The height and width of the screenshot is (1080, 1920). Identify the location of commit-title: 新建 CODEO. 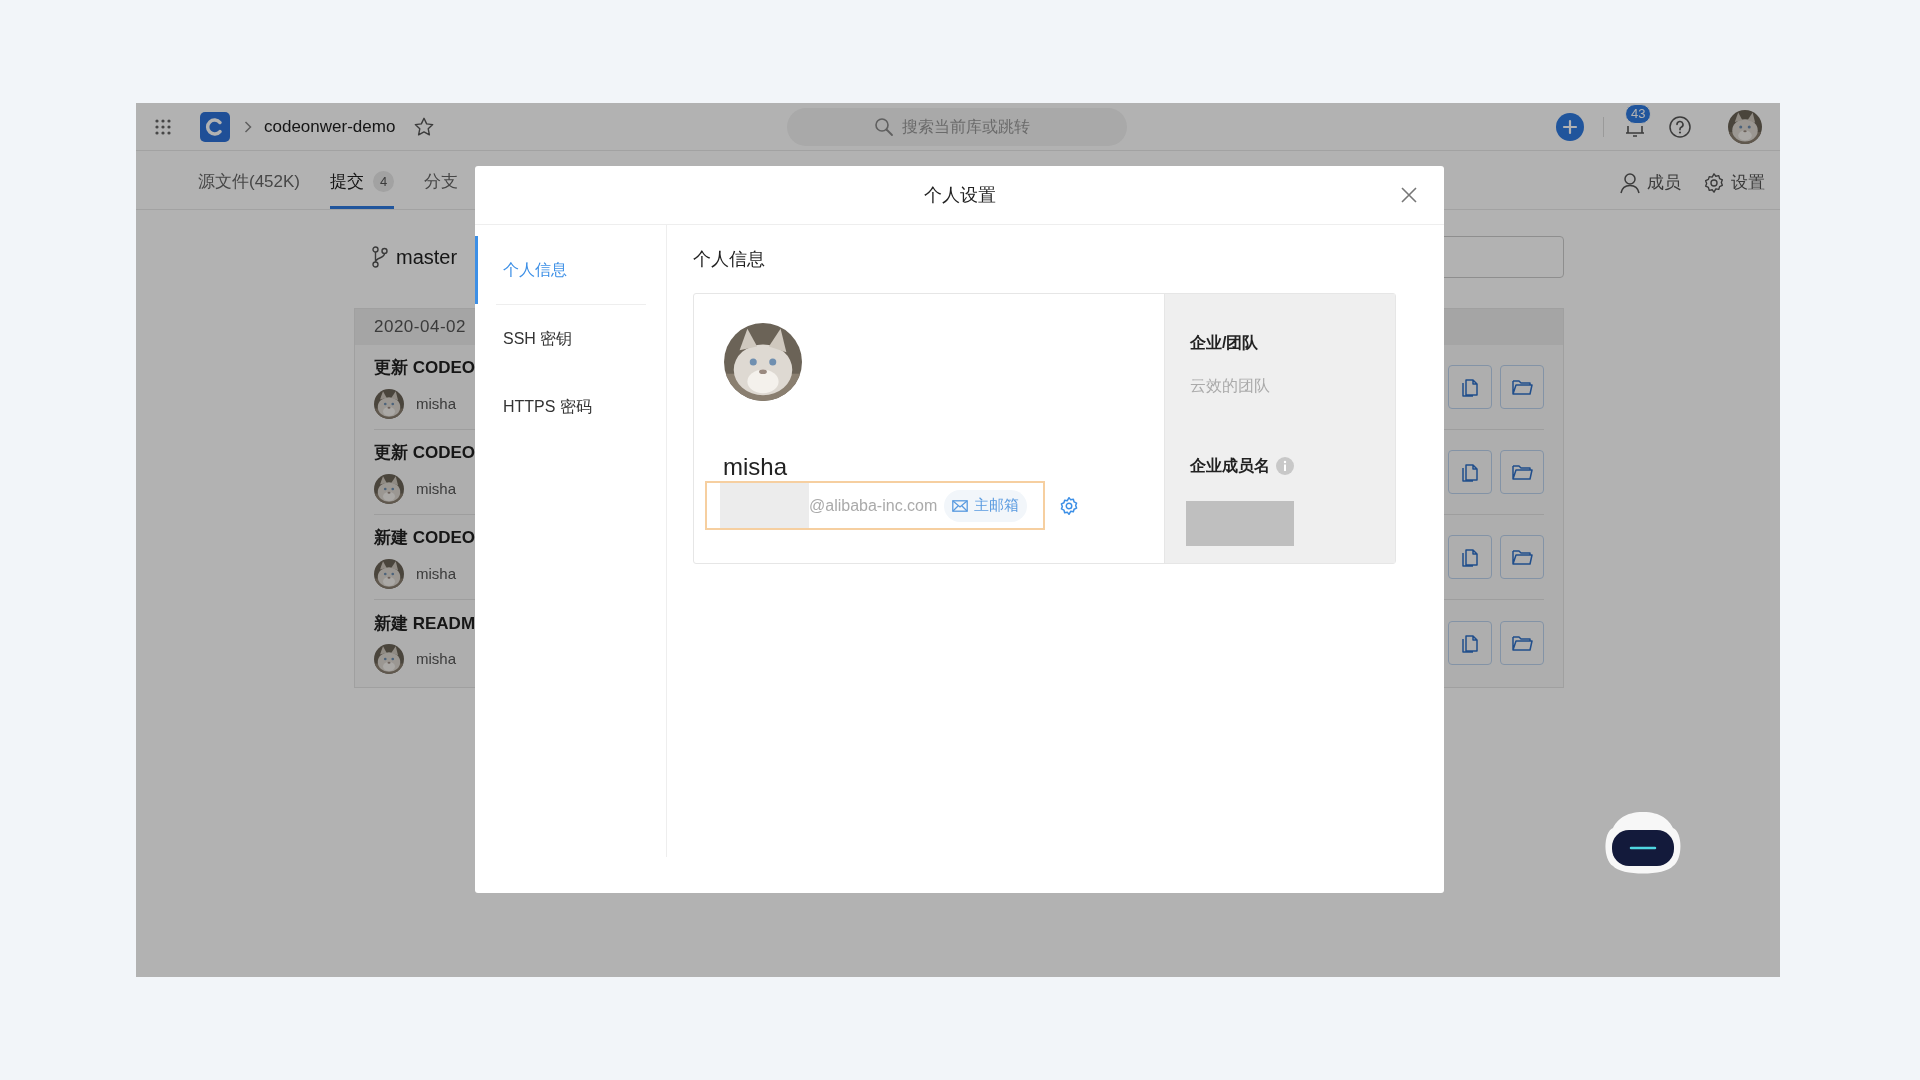
(425, 538).